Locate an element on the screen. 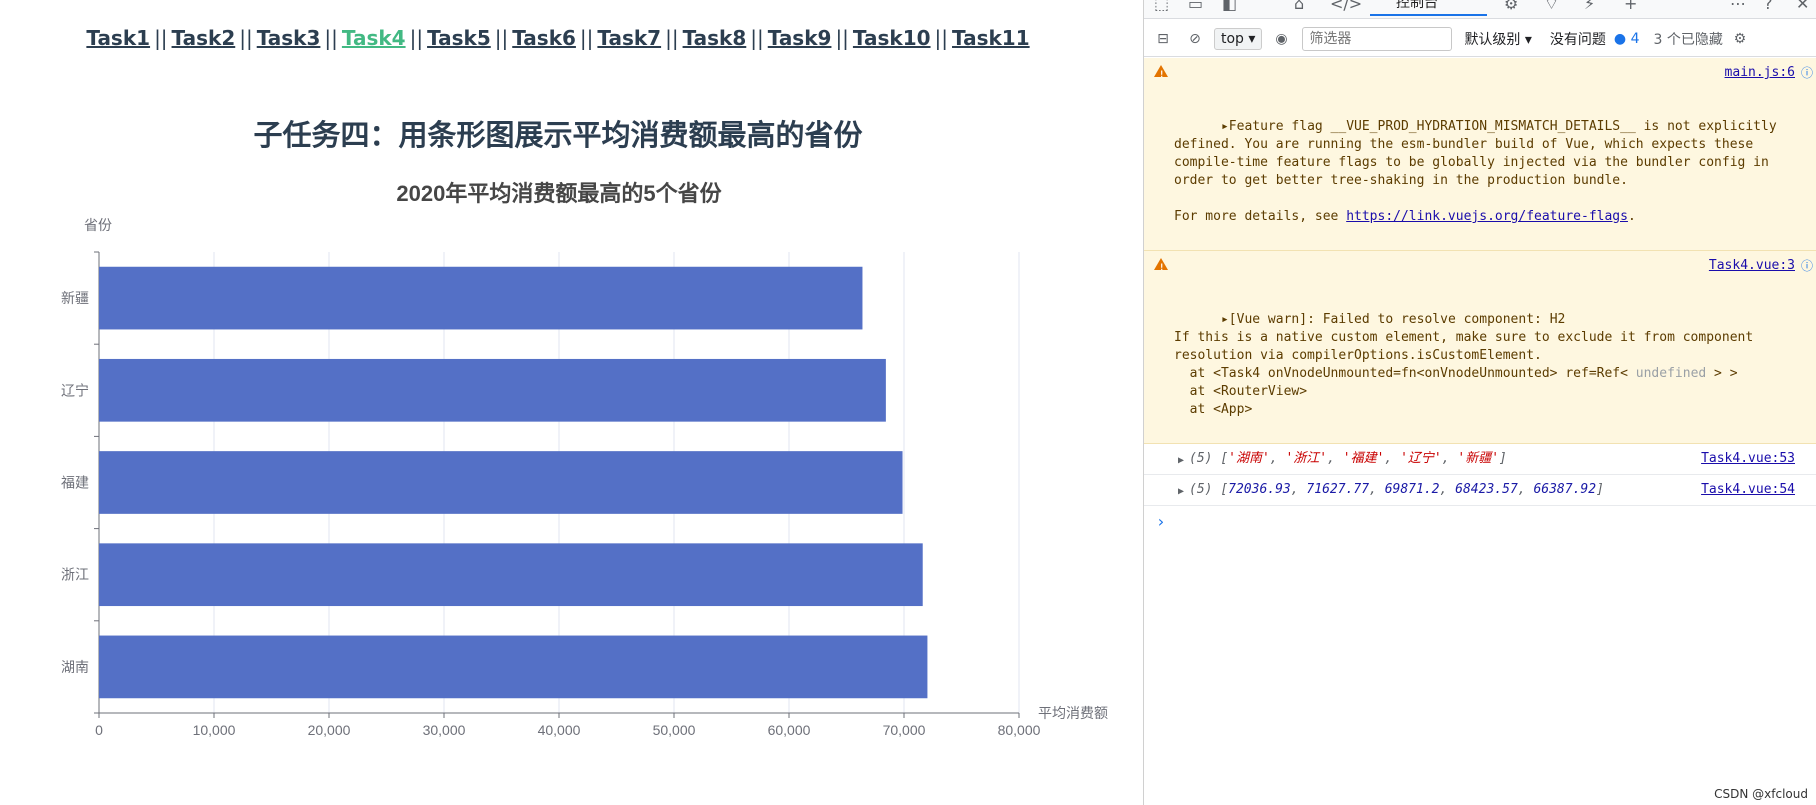 This screenshot has height=805, width=1816. y-tick-label: 湖南 is located at coordinates (75, 667).